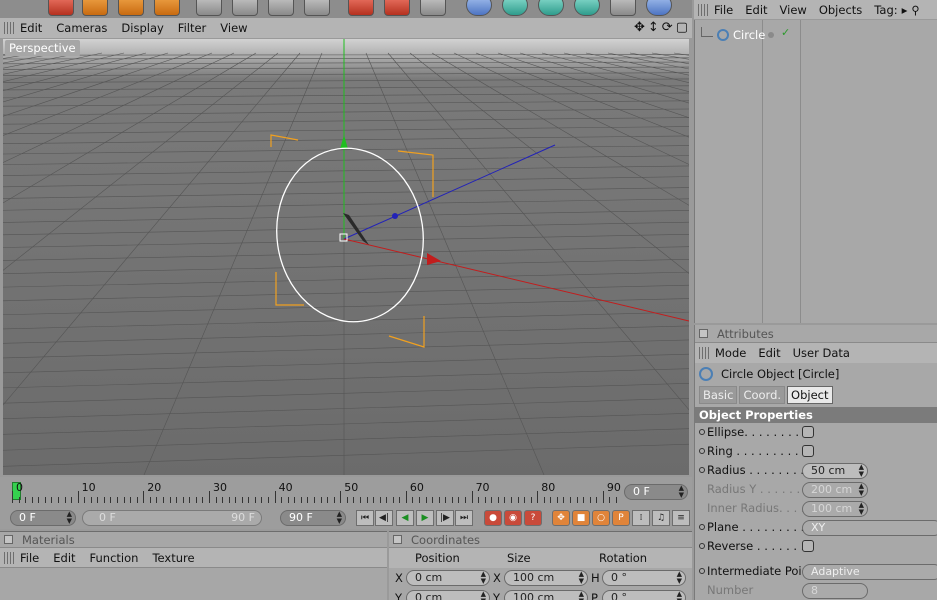  Describe the element at coordinates (540, 558) in the screenshot. I see `coordinates-header: Position Size Rotation` at that location.